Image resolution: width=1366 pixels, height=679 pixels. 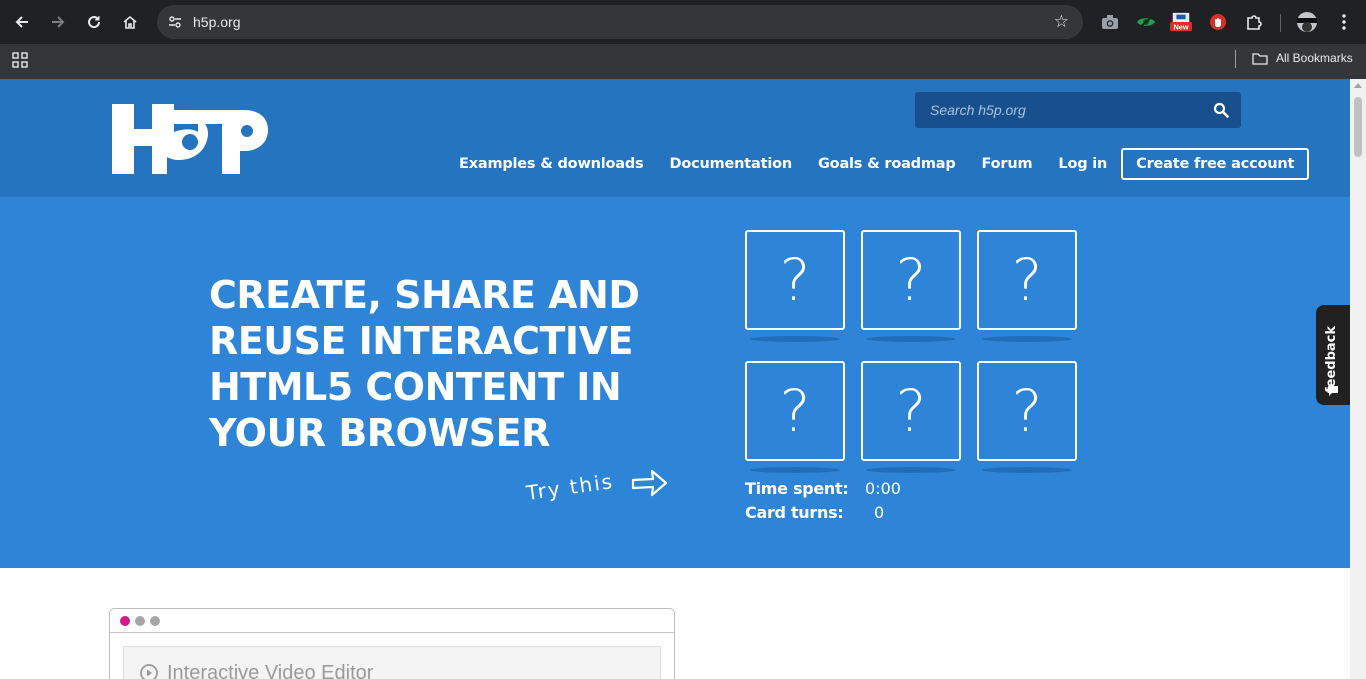 What do you see at coordinates (1307, 22) in the screenshot?
I see `profile-avatar-icon` at bounding box center [1307, 22].